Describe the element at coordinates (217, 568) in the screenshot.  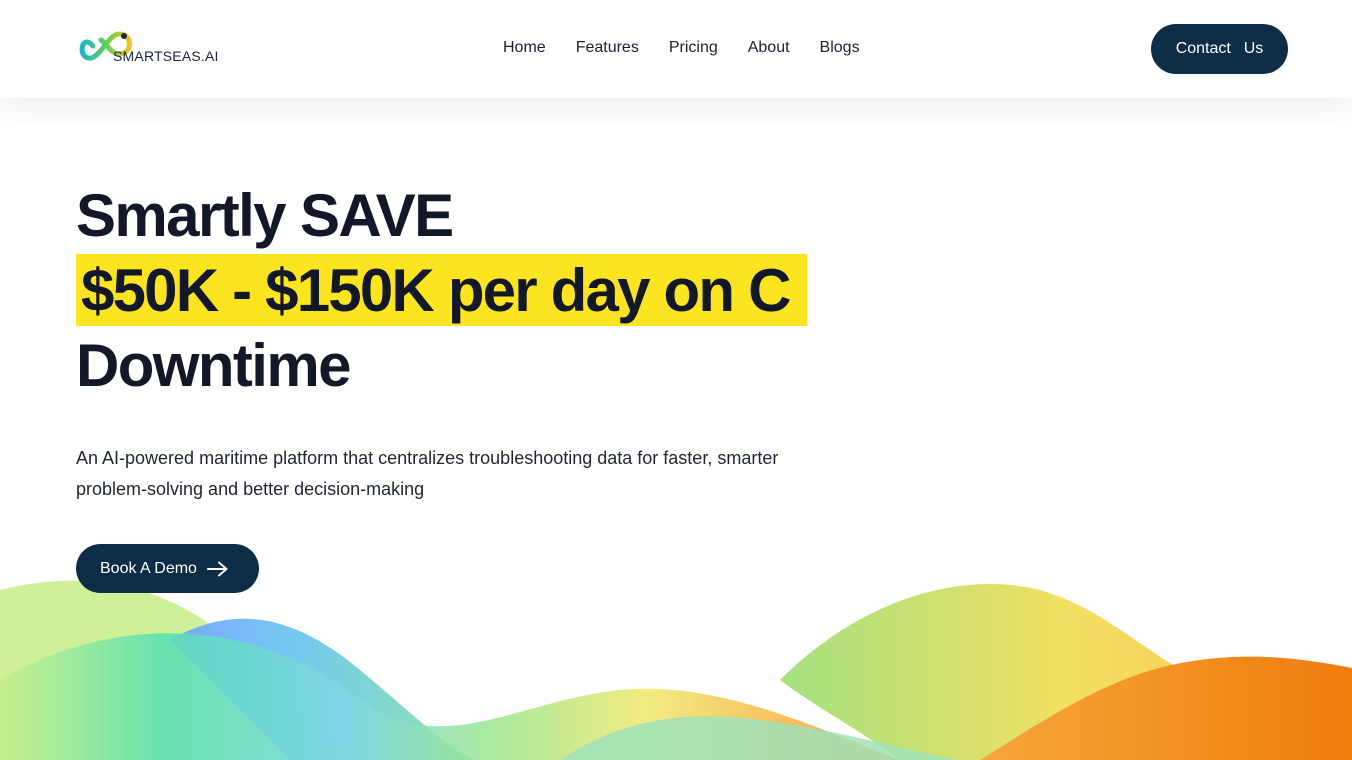
I see `arrow-right-icon` at that location.